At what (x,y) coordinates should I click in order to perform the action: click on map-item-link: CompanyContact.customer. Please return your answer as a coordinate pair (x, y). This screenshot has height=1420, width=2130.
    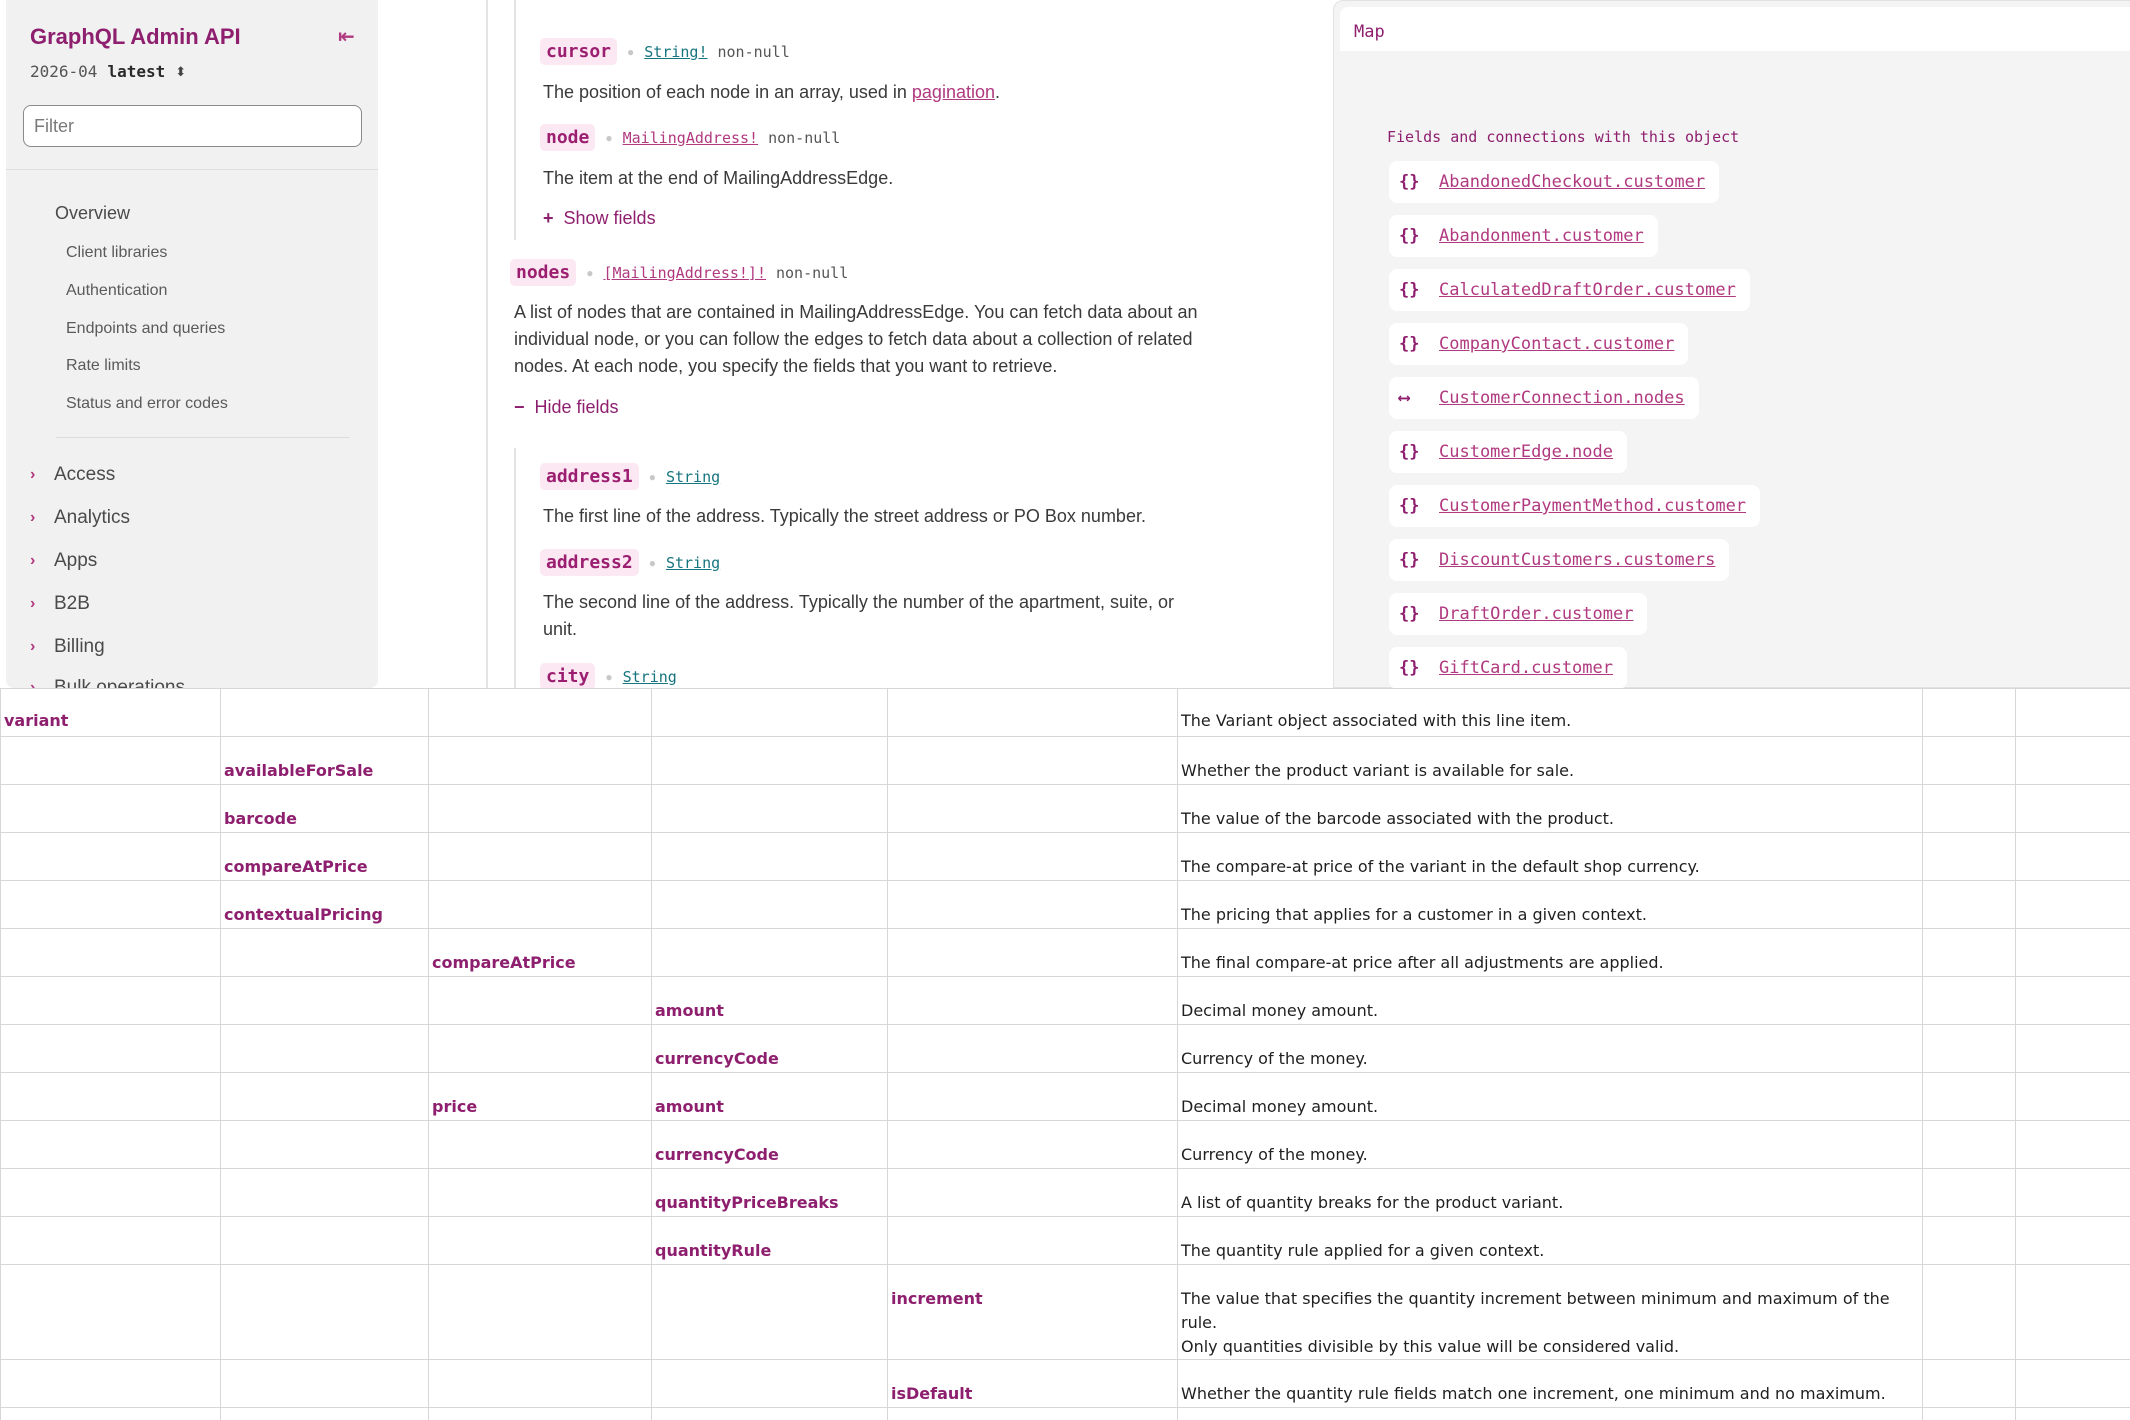
    Looking at the image, I should click on (1556, 344).